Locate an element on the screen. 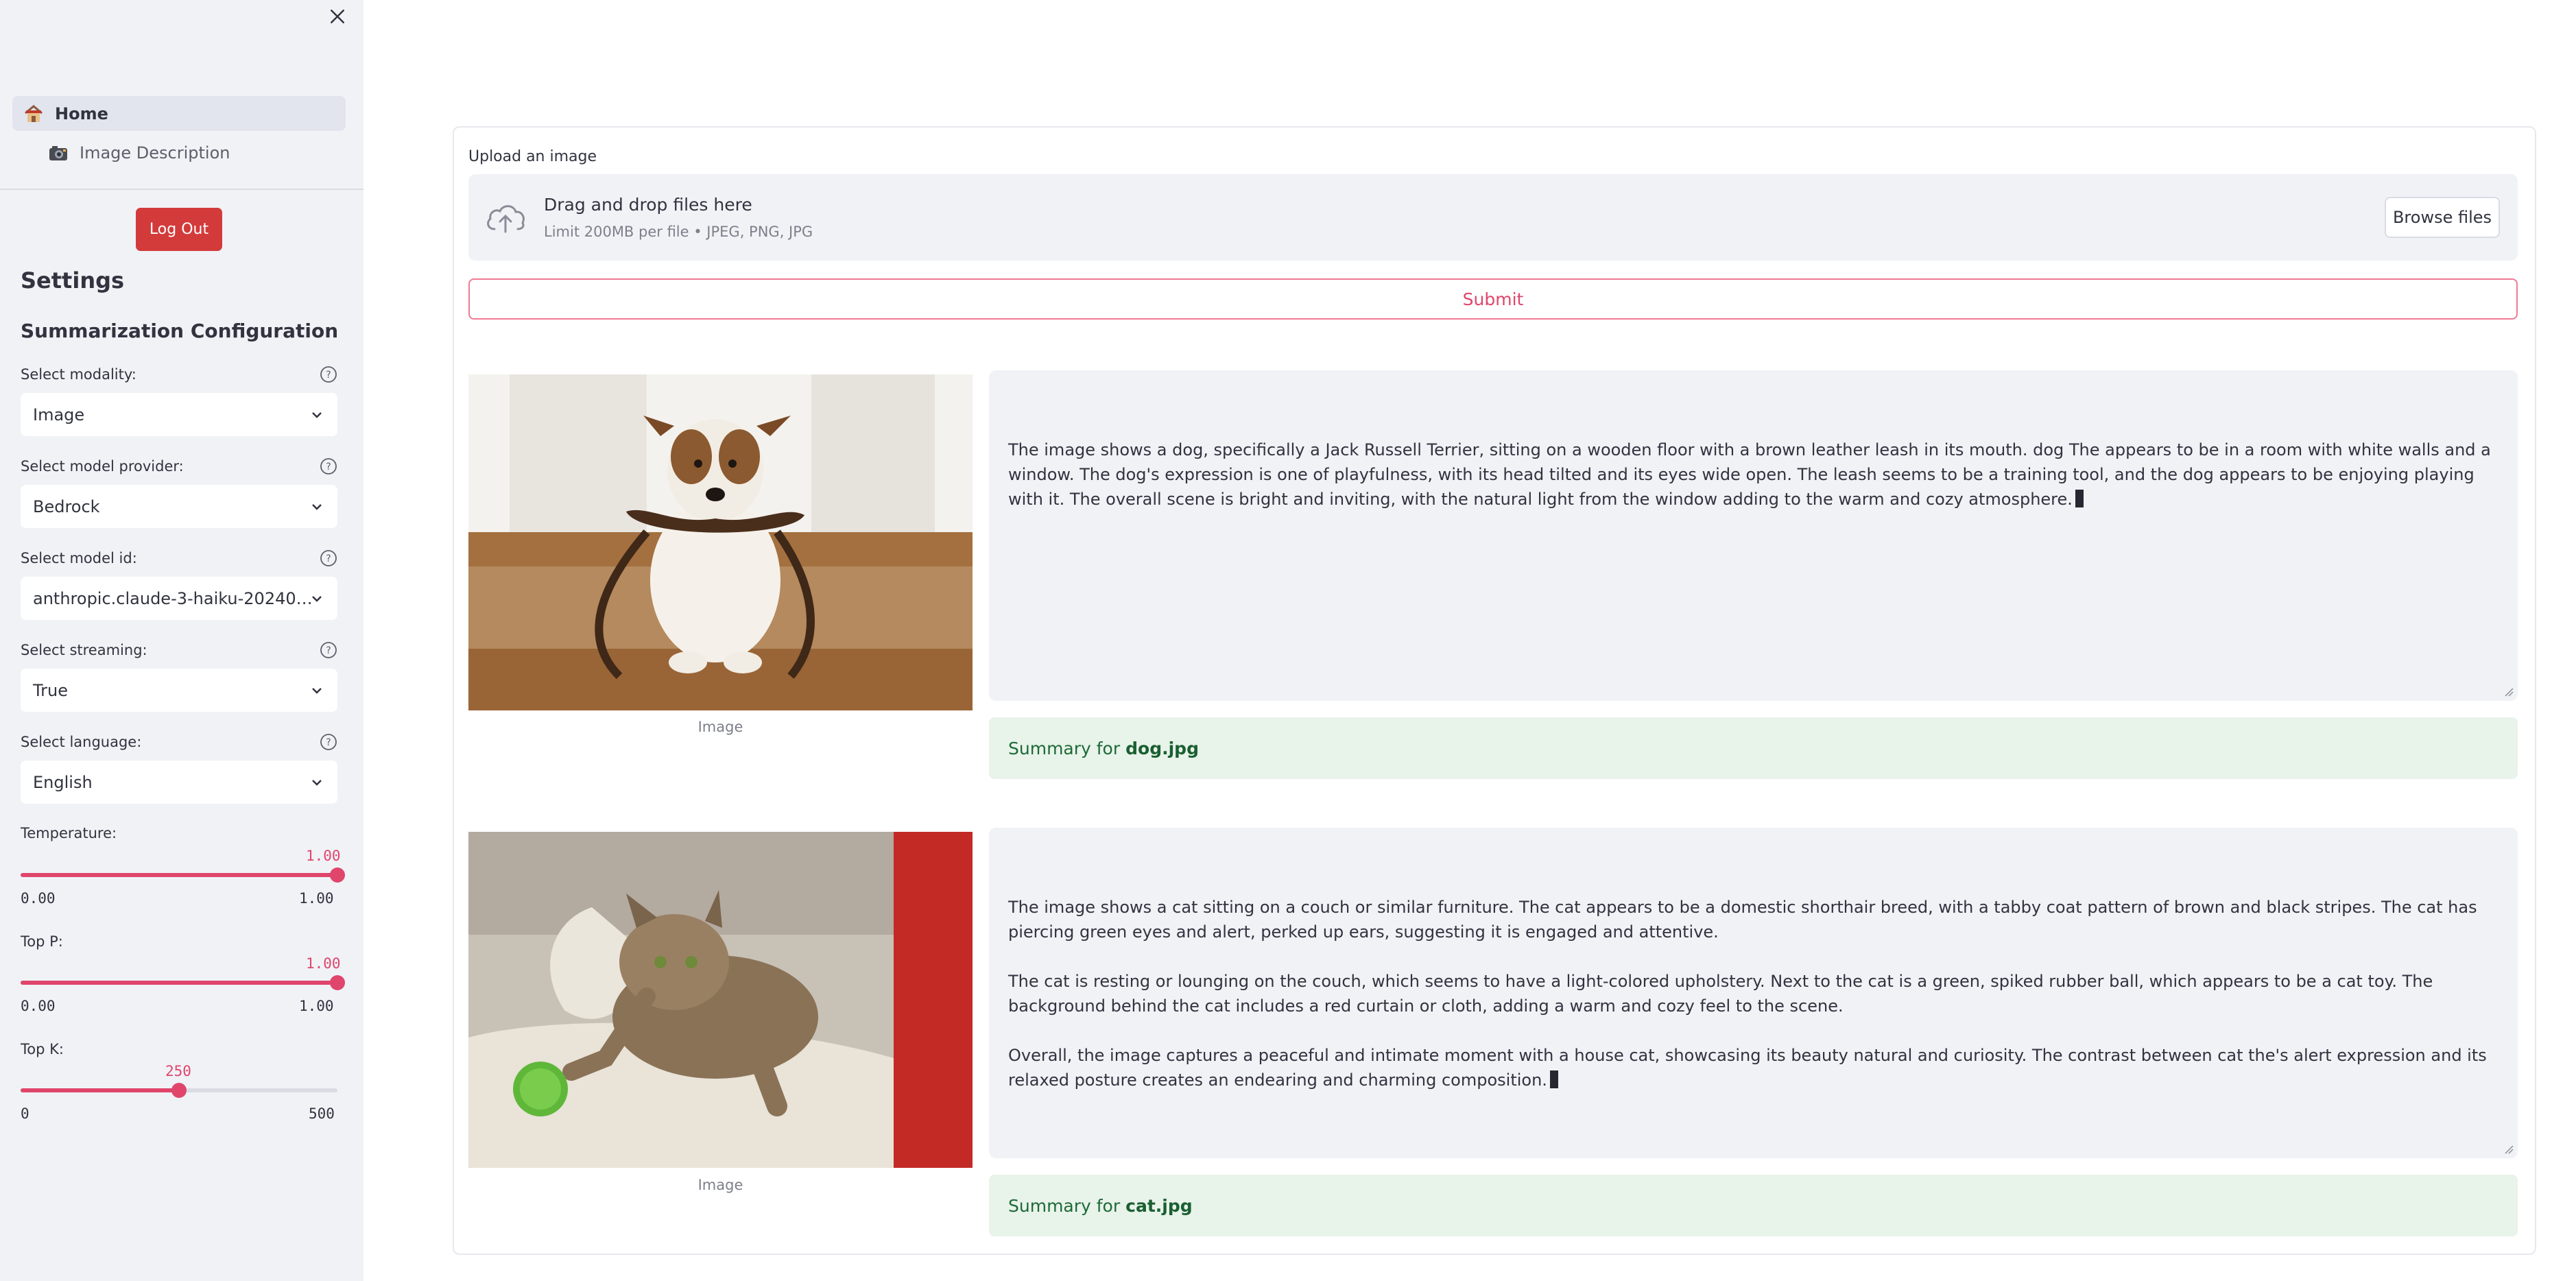  settings-heading: Settings is located at coordinates (73, 280).